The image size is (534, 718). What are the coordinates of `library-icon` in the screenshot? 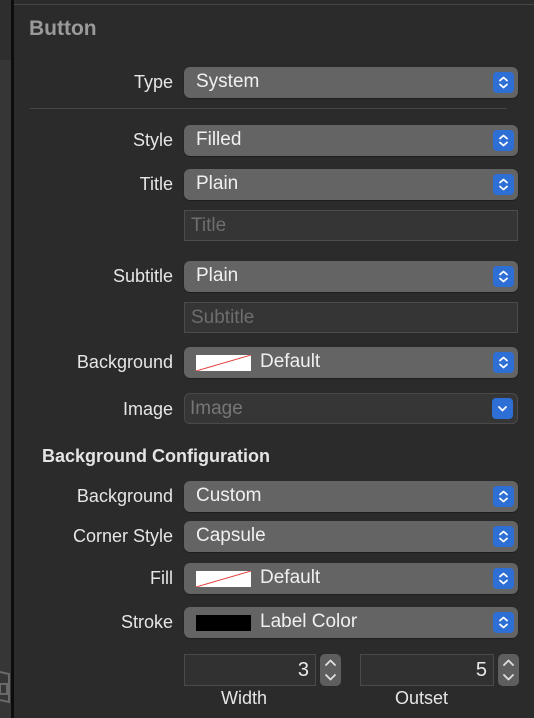 It's located at (5, 687).